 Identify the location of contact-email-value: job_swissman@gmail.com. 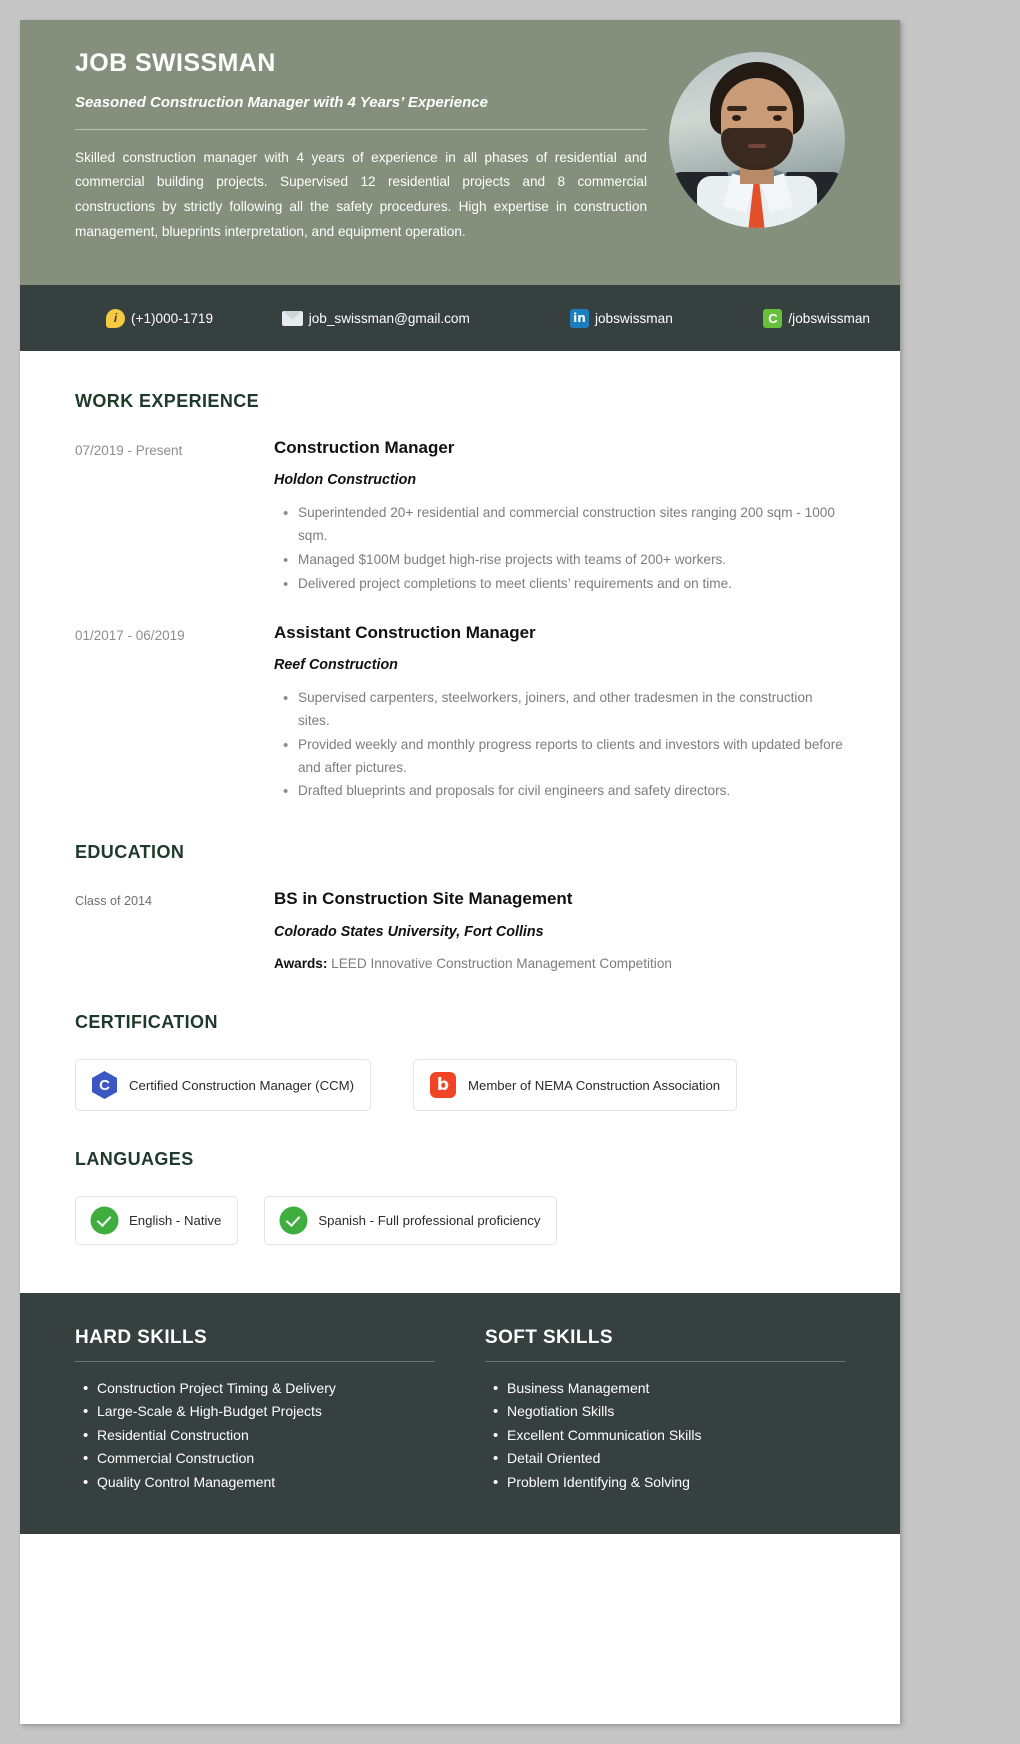
(389, 318).